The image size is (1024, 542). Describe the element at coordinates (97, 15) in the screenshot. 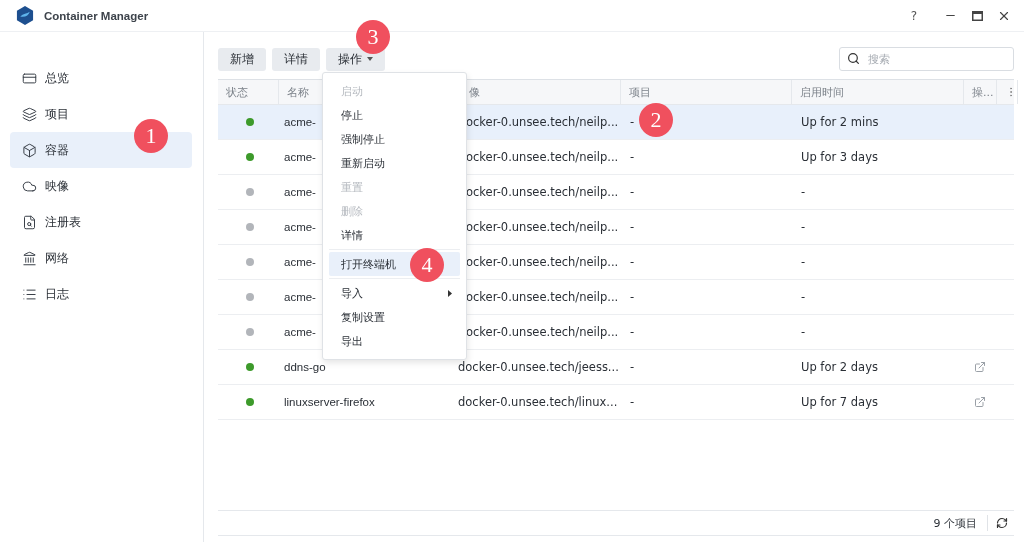

I see `window-title: Container Manager` at that location.